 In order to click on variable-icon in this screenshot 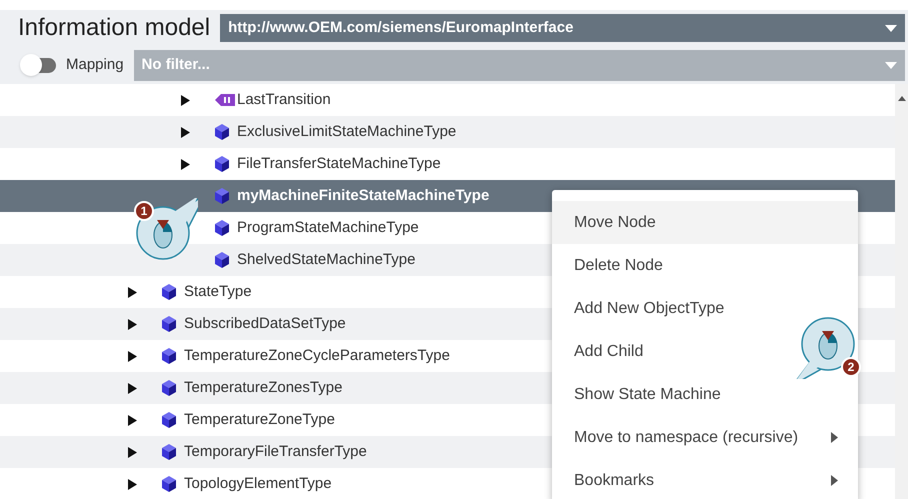, I will do `click(225, 100)`.